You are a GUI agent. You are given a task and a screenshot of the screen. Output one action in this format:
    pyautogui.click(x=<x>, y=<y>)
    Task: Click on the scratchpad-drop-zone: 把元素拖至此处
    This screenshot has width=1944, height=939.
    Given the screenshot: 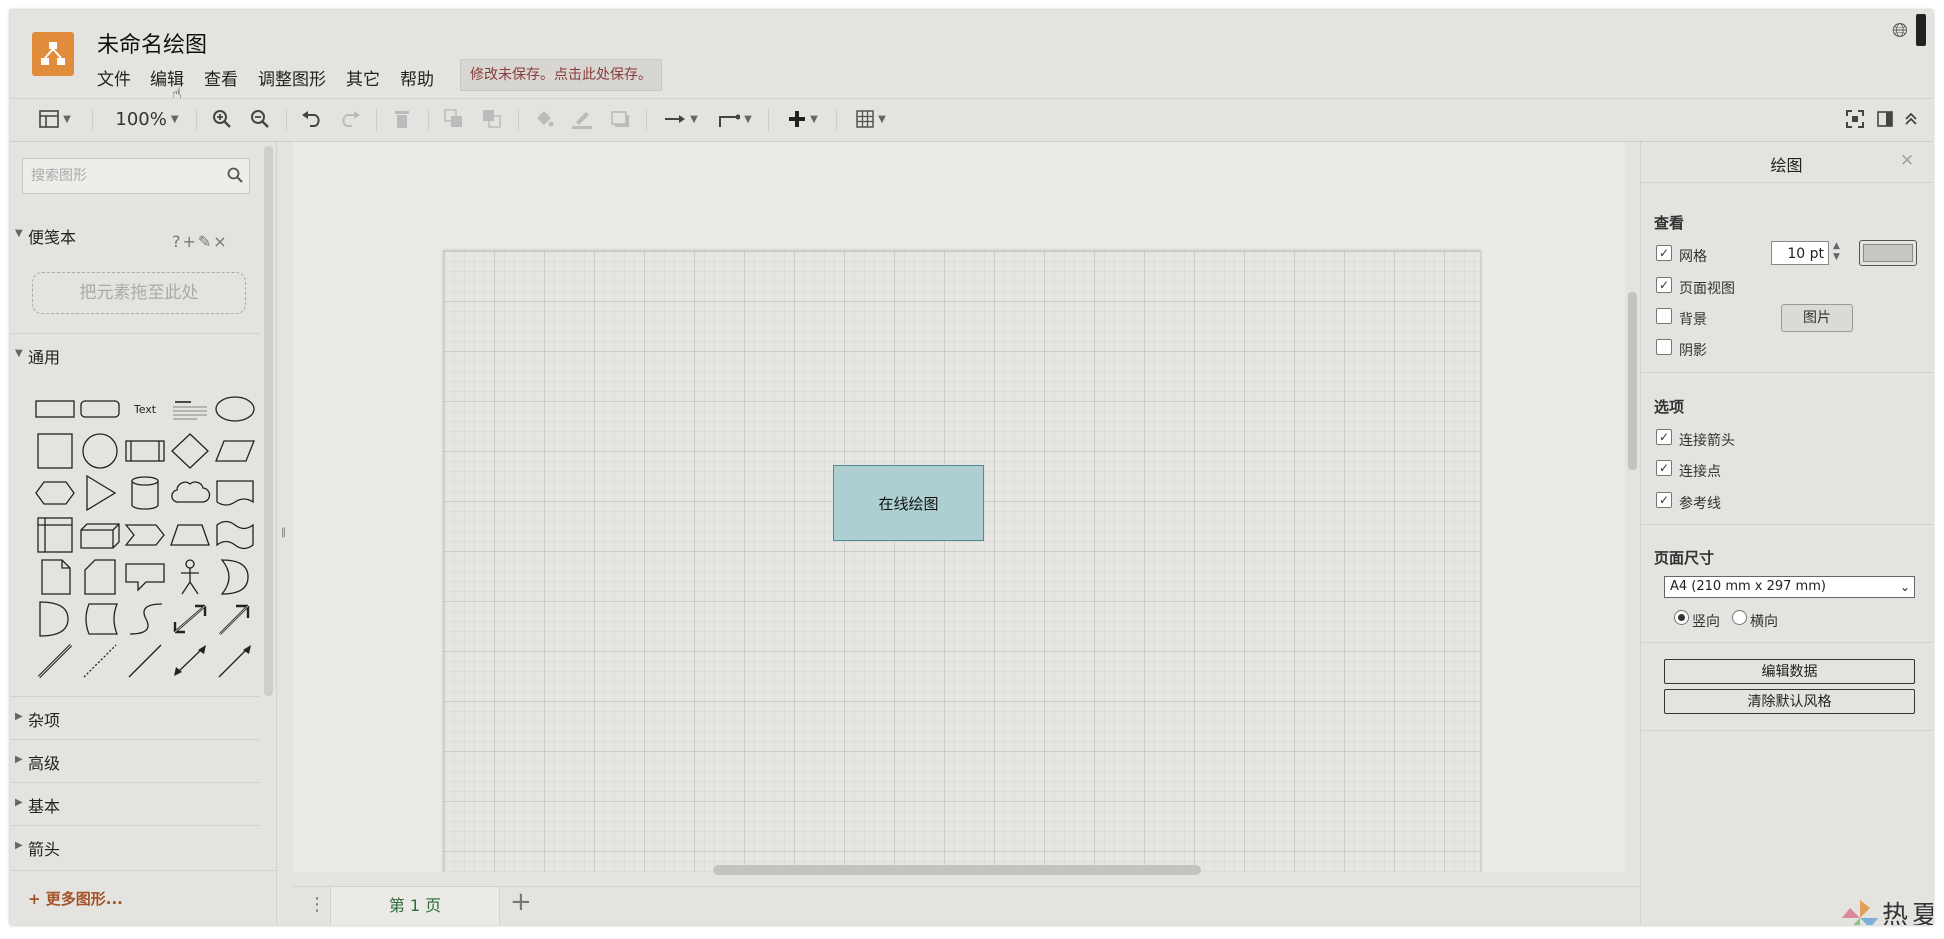 What is the action you would take?
    pyautogui.click(x=139, y=293)
    